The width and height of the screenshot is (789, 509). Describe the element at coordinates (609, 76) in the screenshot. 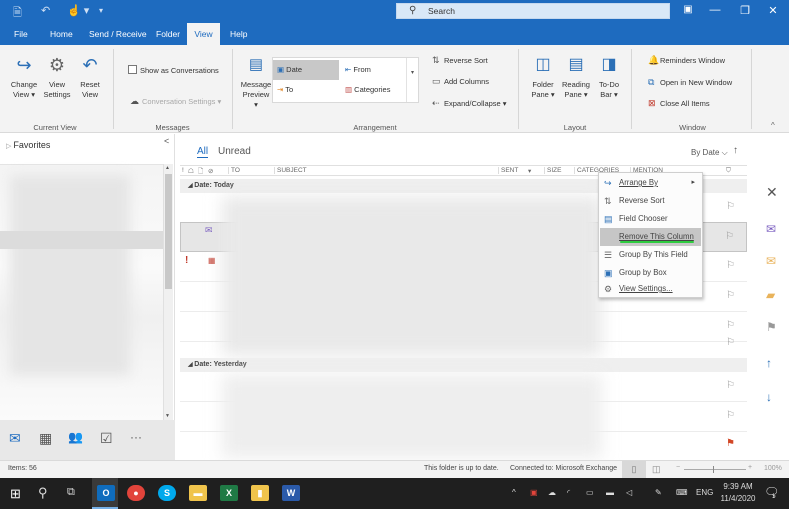

I see `todo-bar-button: ◨ To-Do Bar ▾` at that location.